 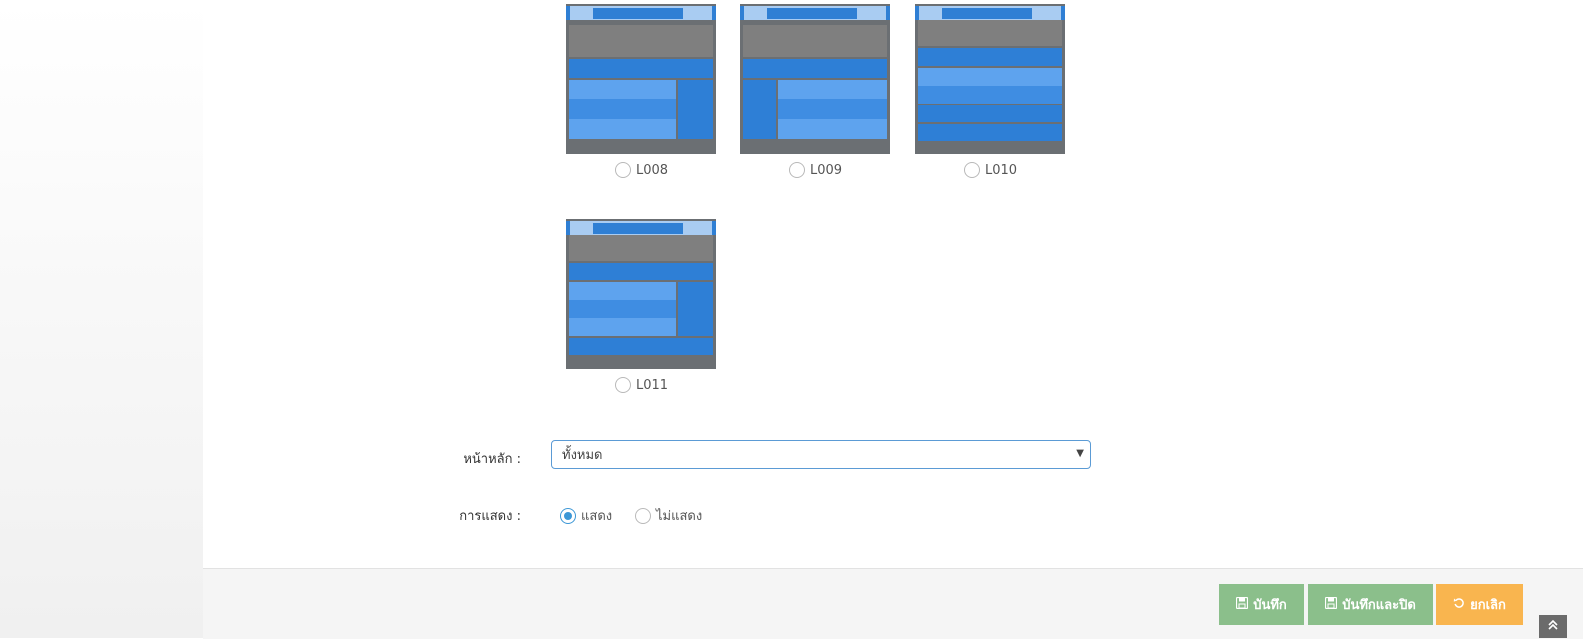 What do you see at coordinates (1080, 453) in the screenshot?
I see `chevron-down-icon: ▼` at bounding box center [1080, 453].